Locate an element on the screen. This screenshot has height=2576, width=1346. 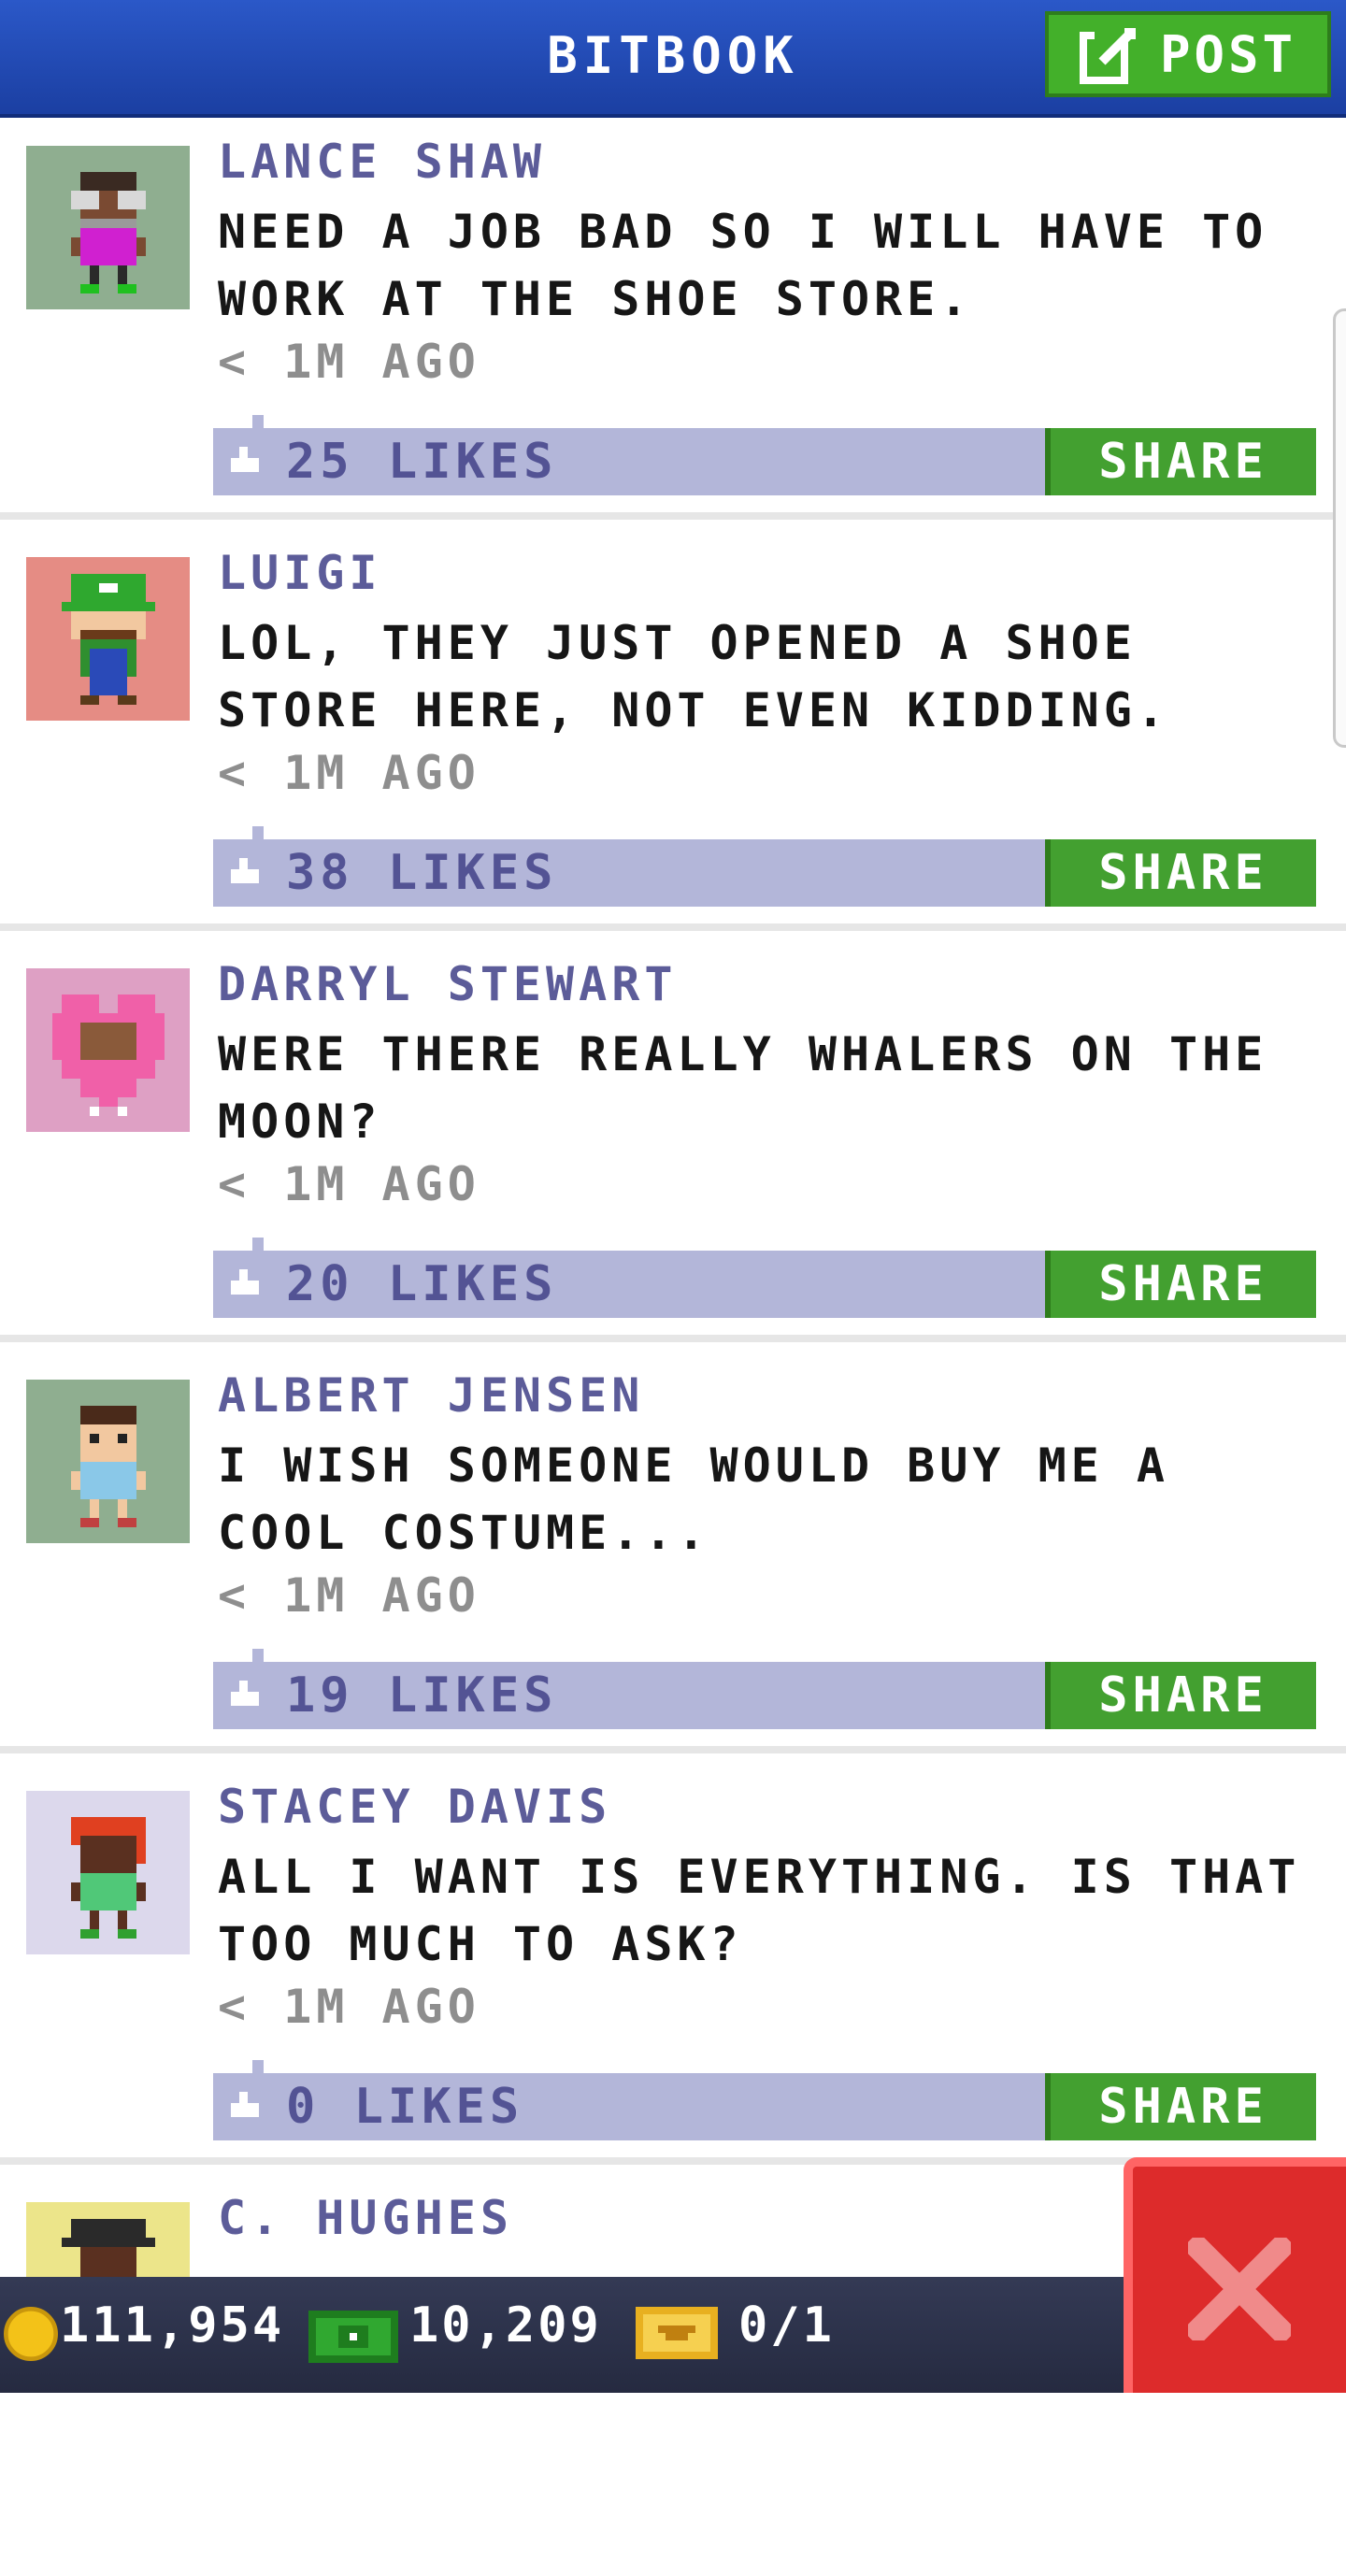
avatar-heart-costume-icon is located at coordinates (108, 1055).